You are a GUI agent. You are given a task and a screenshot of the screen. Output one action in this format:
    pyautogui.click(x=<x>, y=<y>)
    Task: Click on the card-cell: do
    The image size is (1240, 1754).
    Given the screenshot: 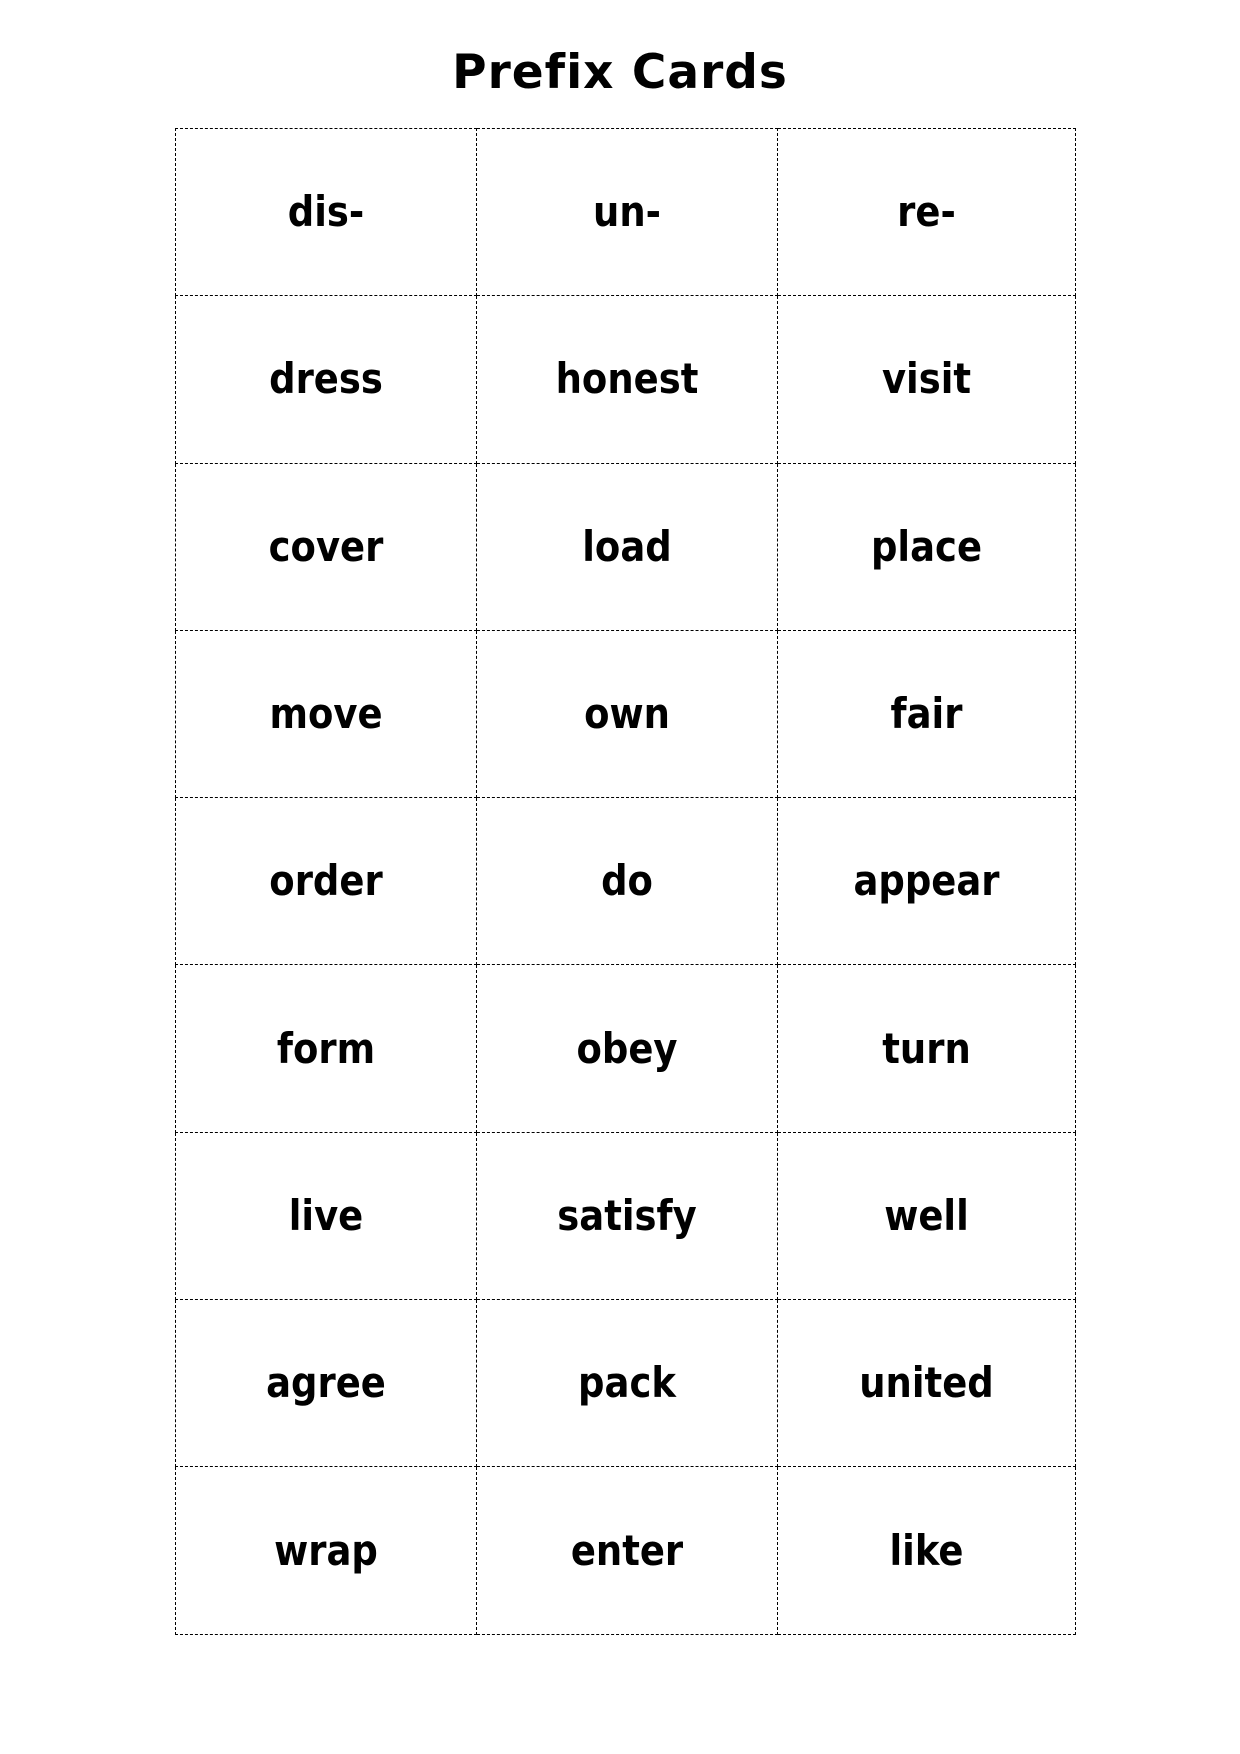 What is the action you would take?
    pyautogui.click(x=627, y=881)
    